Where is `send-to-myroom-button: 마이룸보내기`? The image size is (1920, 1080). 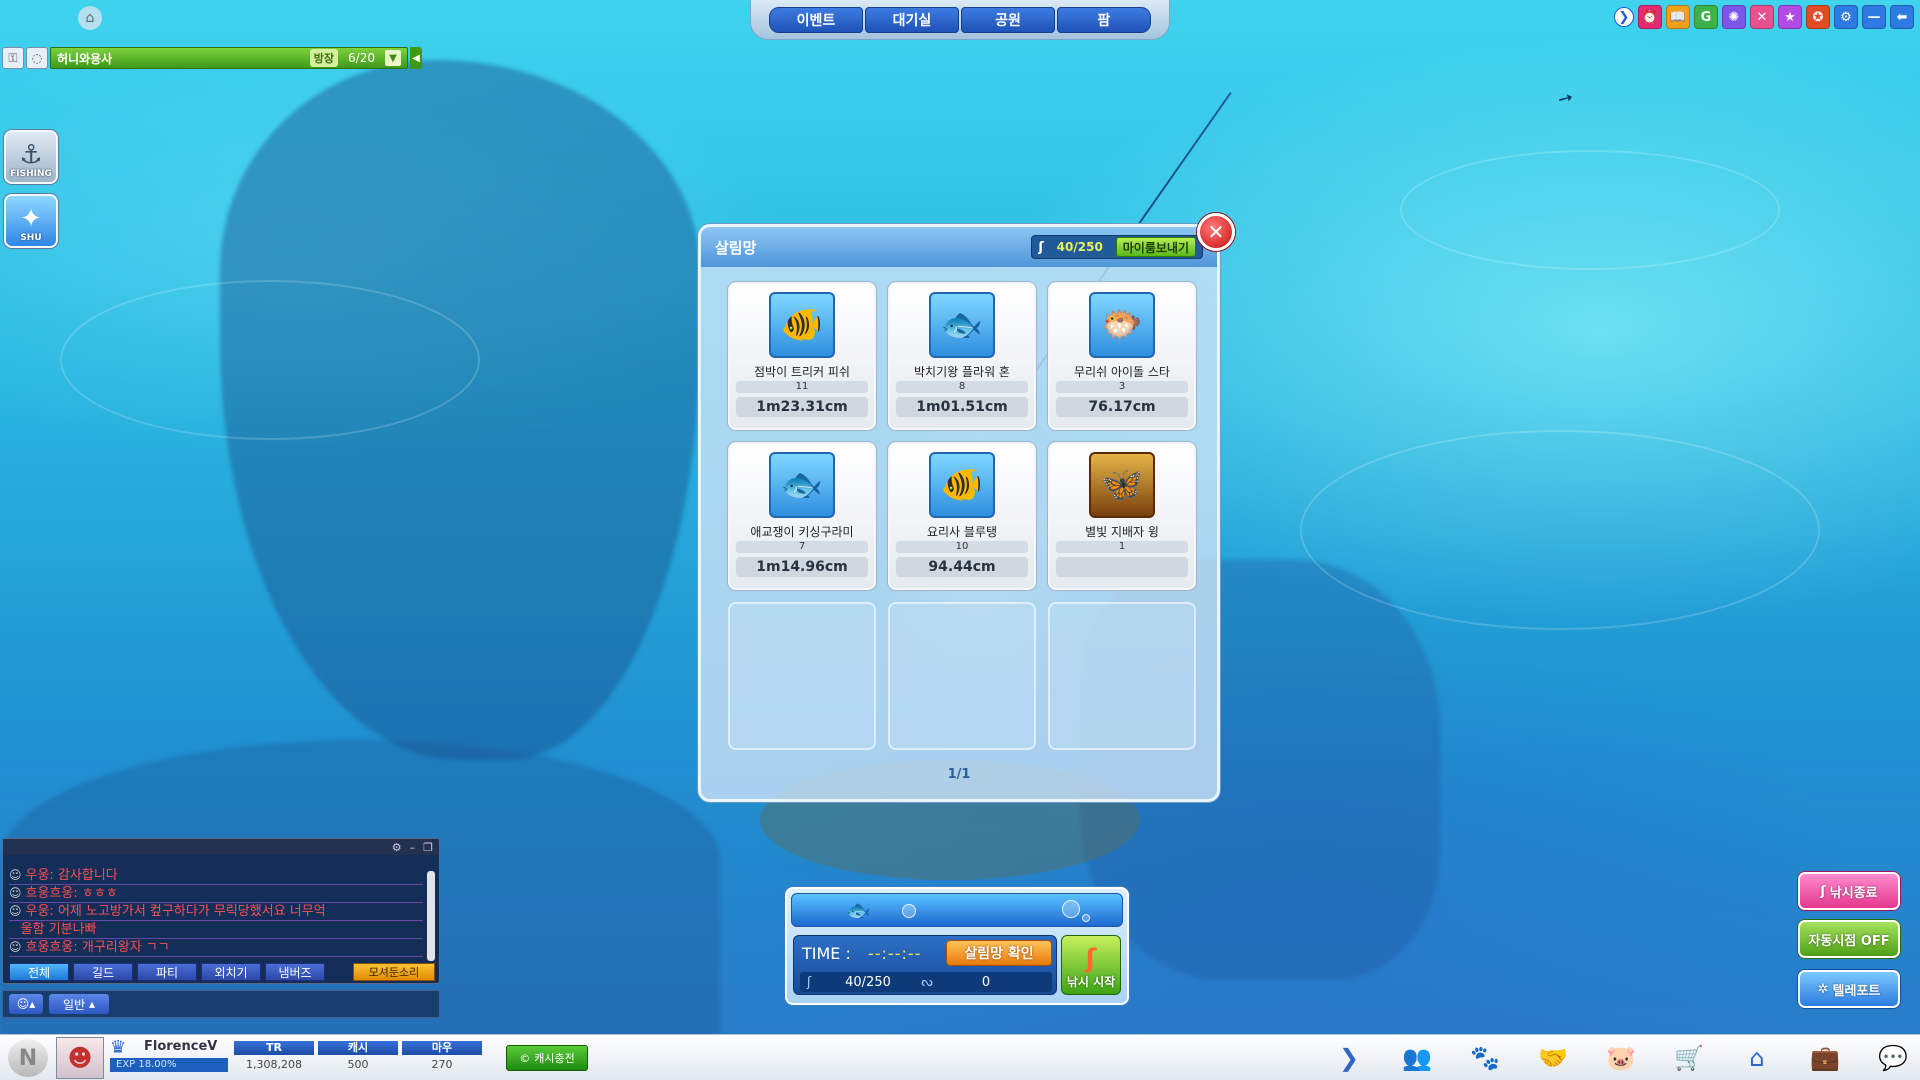 send-to-myroom-button: 마이룸보내기 is located at coordinates (1155, 247).